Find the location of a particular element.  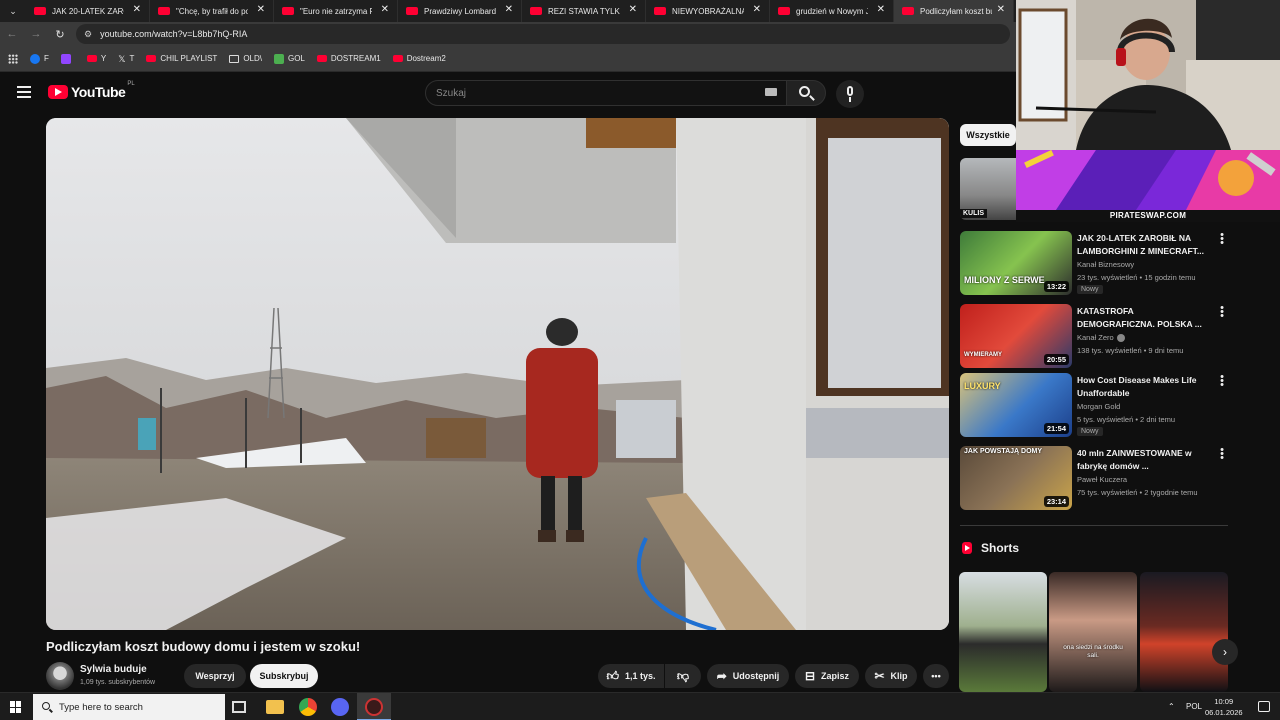

browser-tab: "Euro nie zatrzyma R ✕ is located at coordinates (336, 11).